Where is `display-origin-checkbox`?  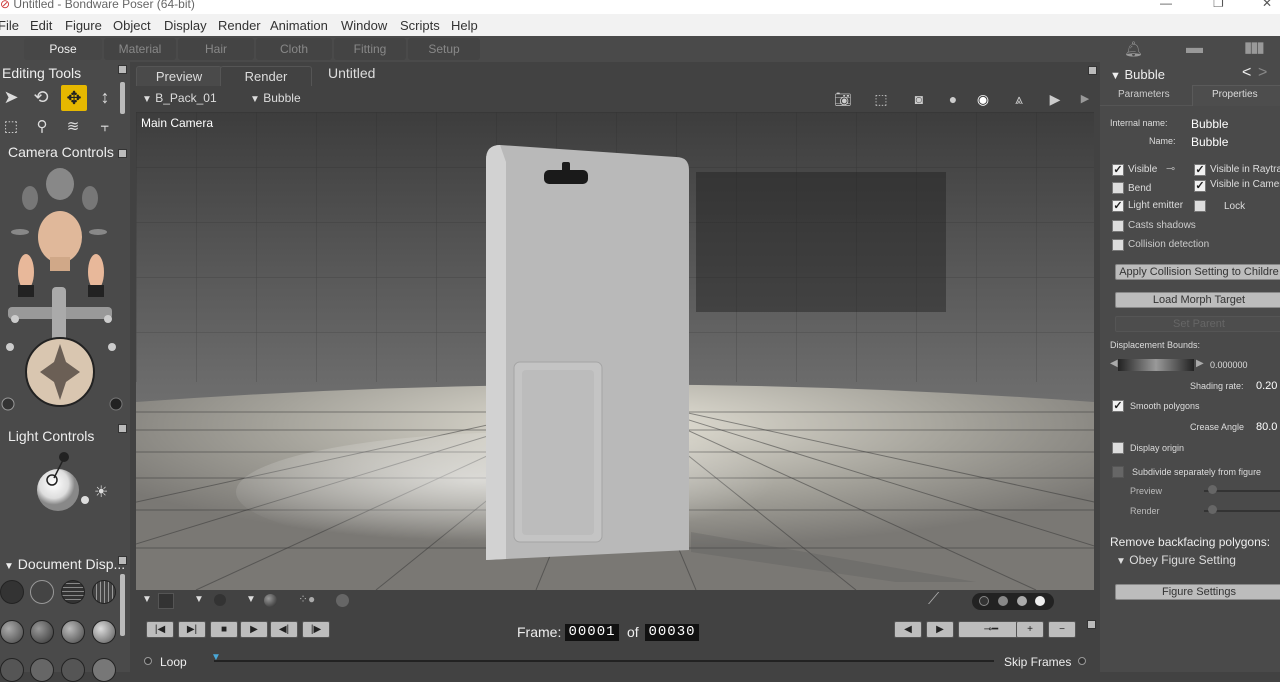
display-origin-checkbox is located at coordinates (1118, 448).